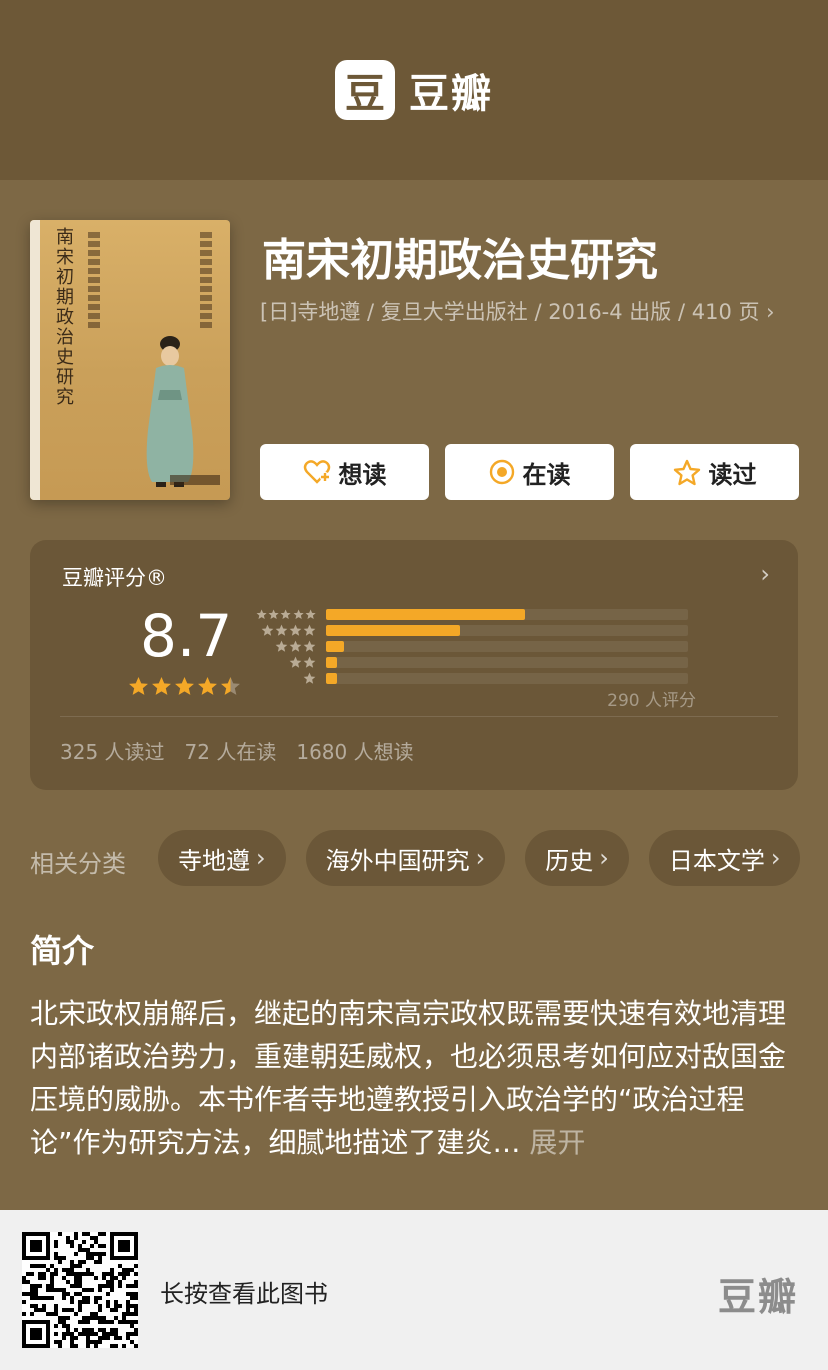 The width and height of the screenshot is (828, 1370). Describe the element at coordinates (114, 578) in the screenshot. I see `rating-label: 豆瓣评分®` at that location.